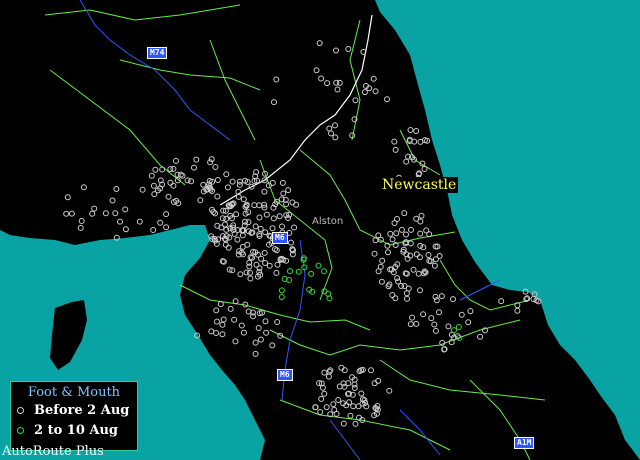  Describe the element at coordinates (419, 185) in the screenshot. I see `town-label-newcastle: Newcastle` at that location.